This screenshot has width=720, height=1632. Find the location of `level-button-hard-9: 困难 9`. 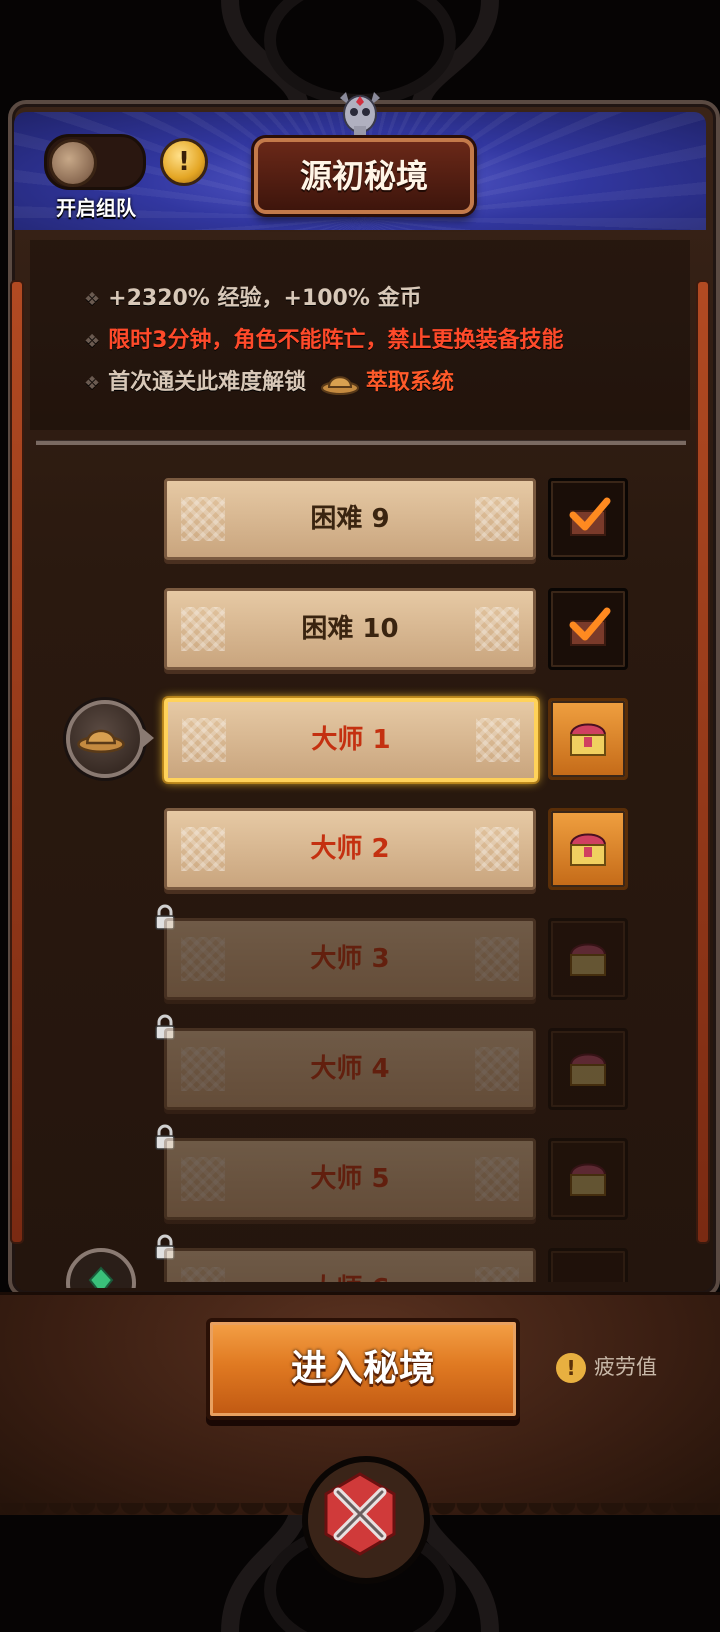

level-button-hard-9: 困难 9 is located at coordinates (350, 519).